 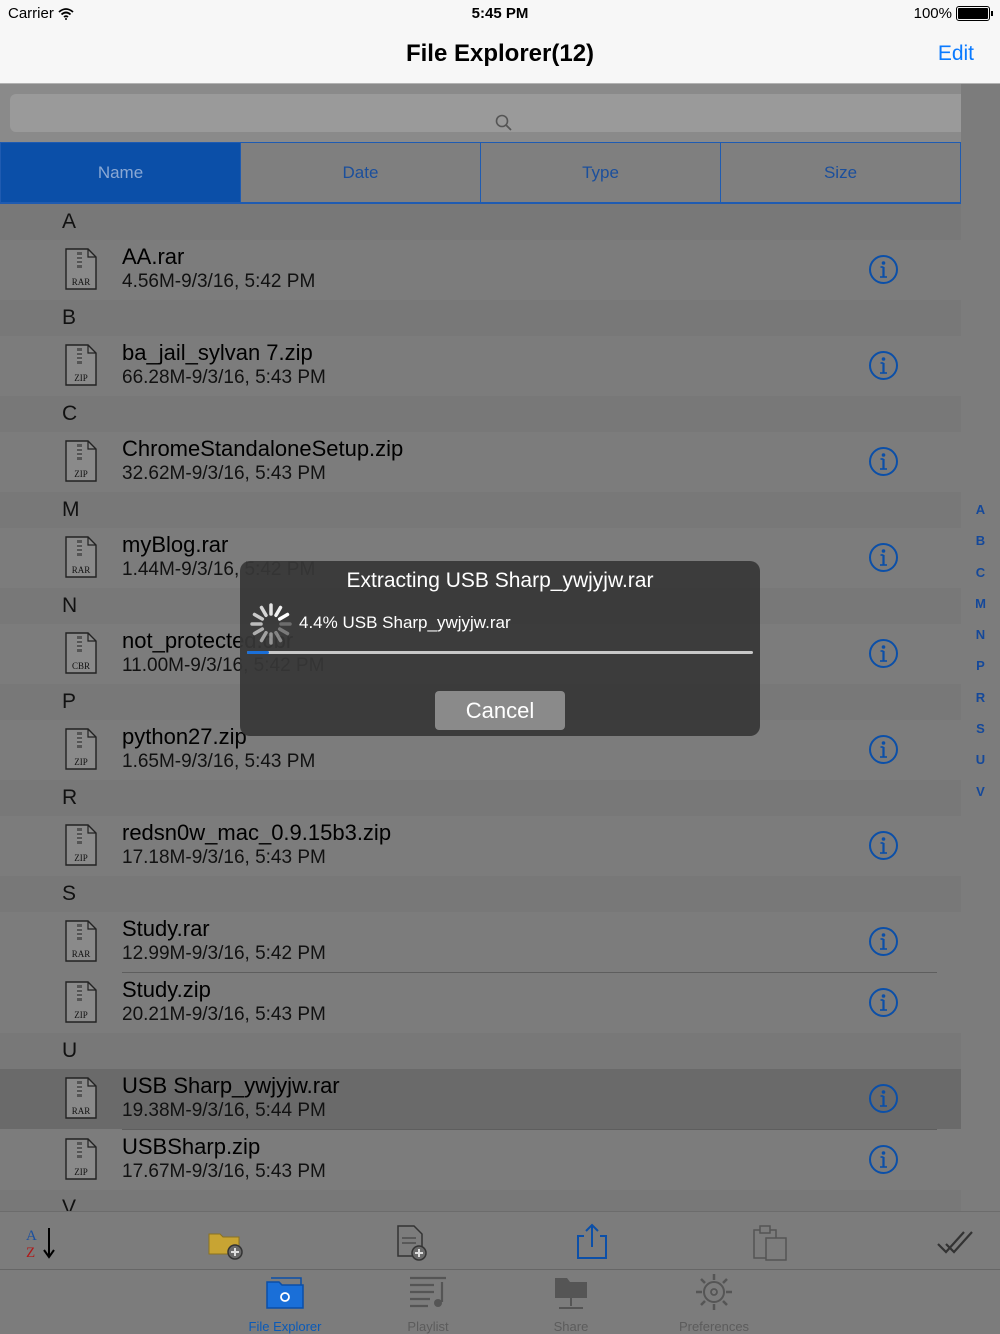 What do you see at coordinates (503, 122) in the screenshot?
I see `search-icon` at bounding box center [503, 122].